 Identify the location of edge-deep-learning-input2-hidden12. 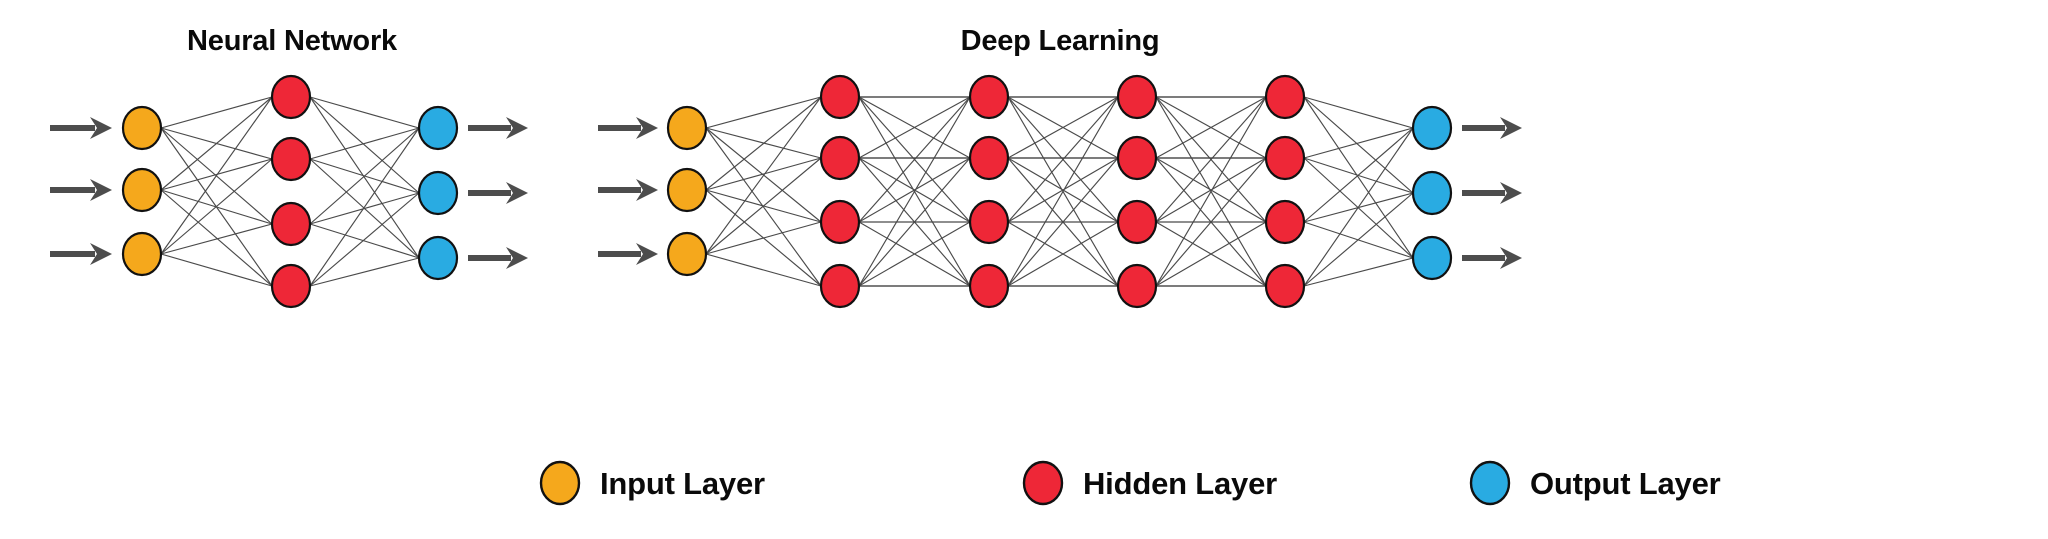
(763, 238).